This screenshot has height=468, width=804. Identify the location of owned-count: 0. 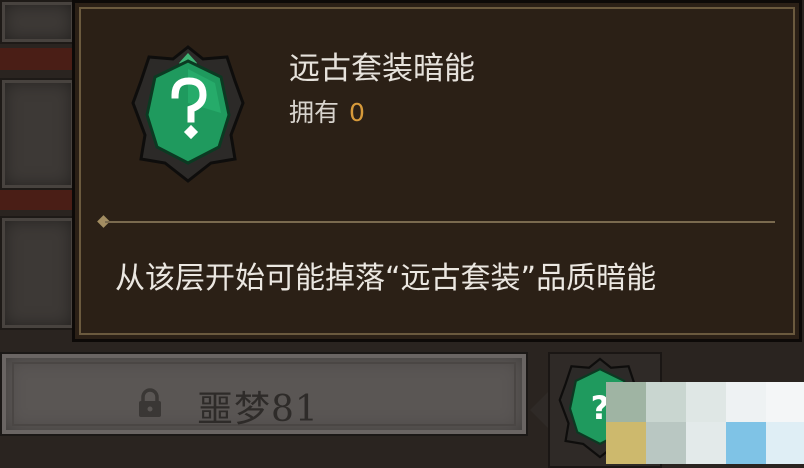
(357, 112).